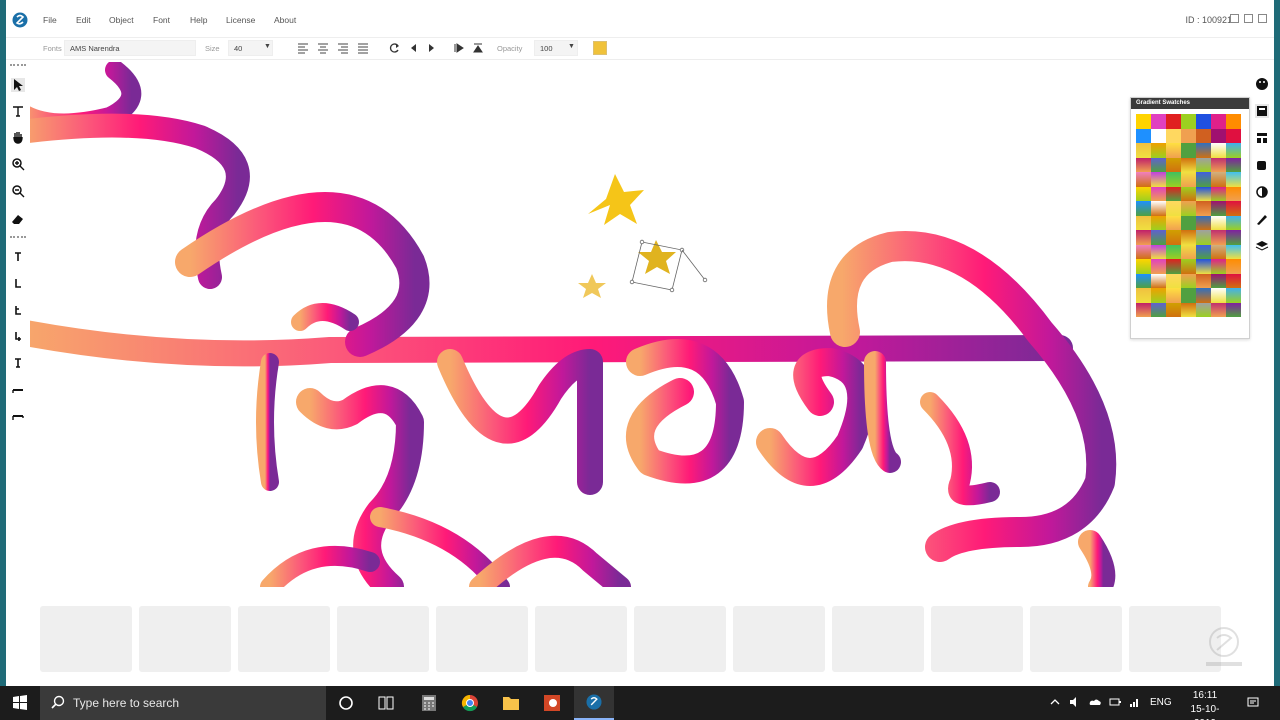 This screenshot has width=1280, height=720. I want to click on app-logo-icon, so click(20, 20).